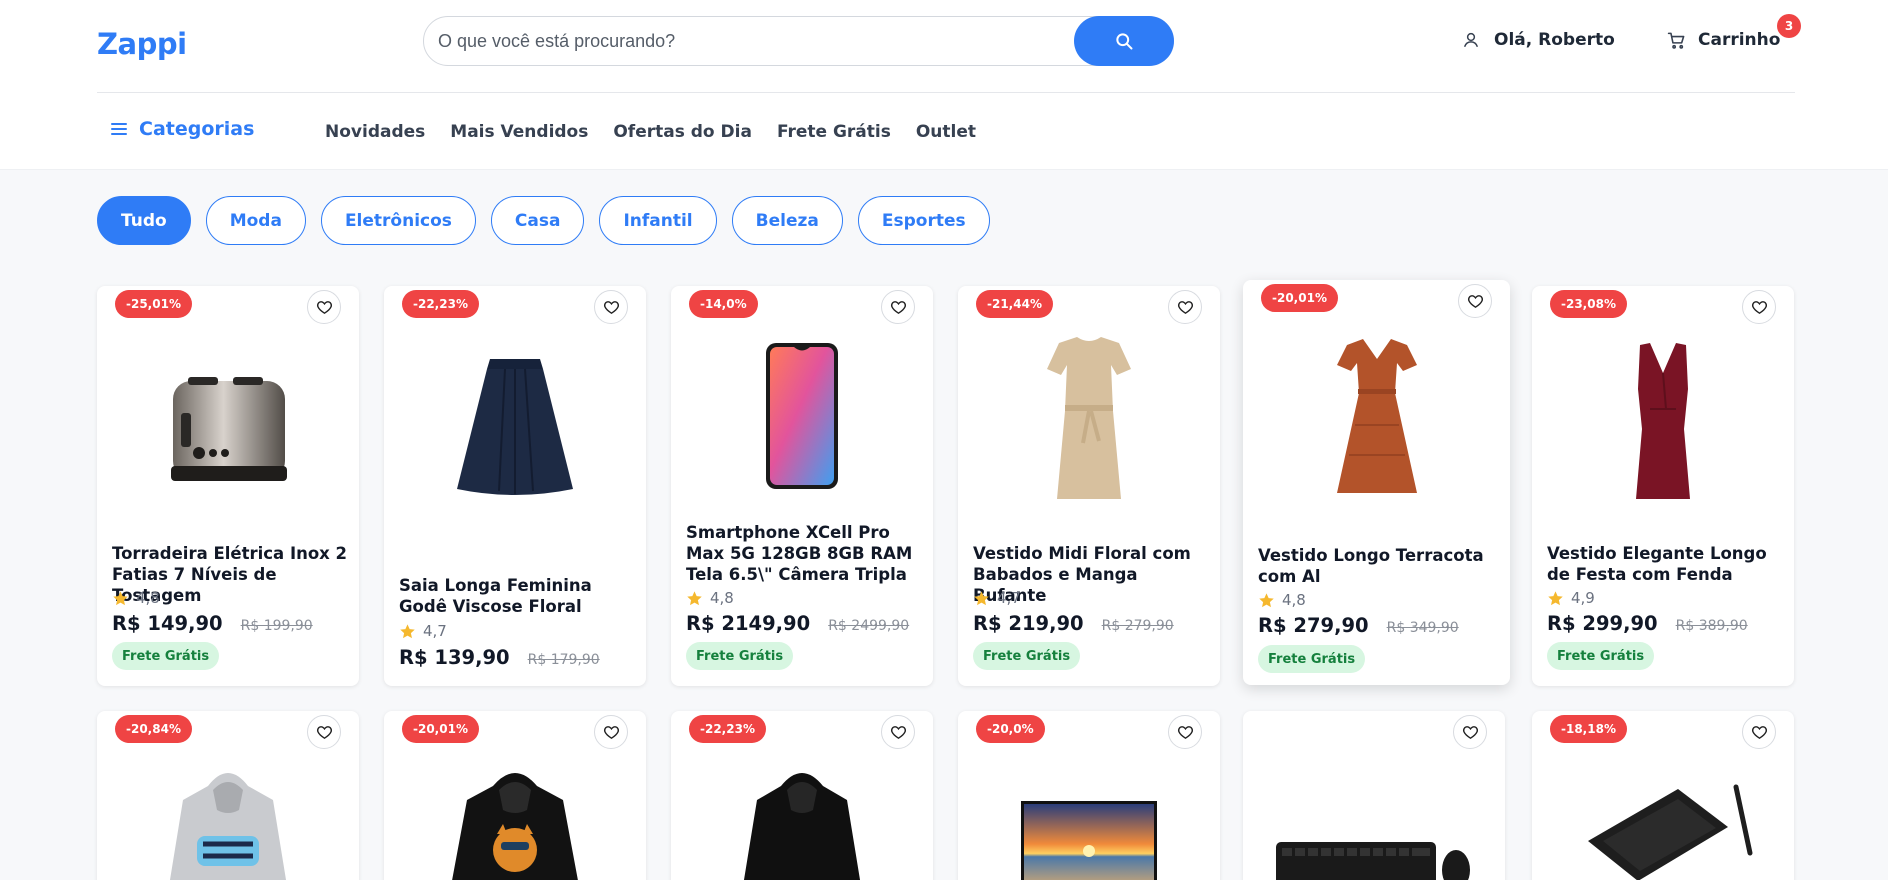  What do you see at coordinates (517, 596) in the screenshot?
I see `product-title: Saia Longa Feminina Godê Viscose Floral` at bounding box center [517, 596].